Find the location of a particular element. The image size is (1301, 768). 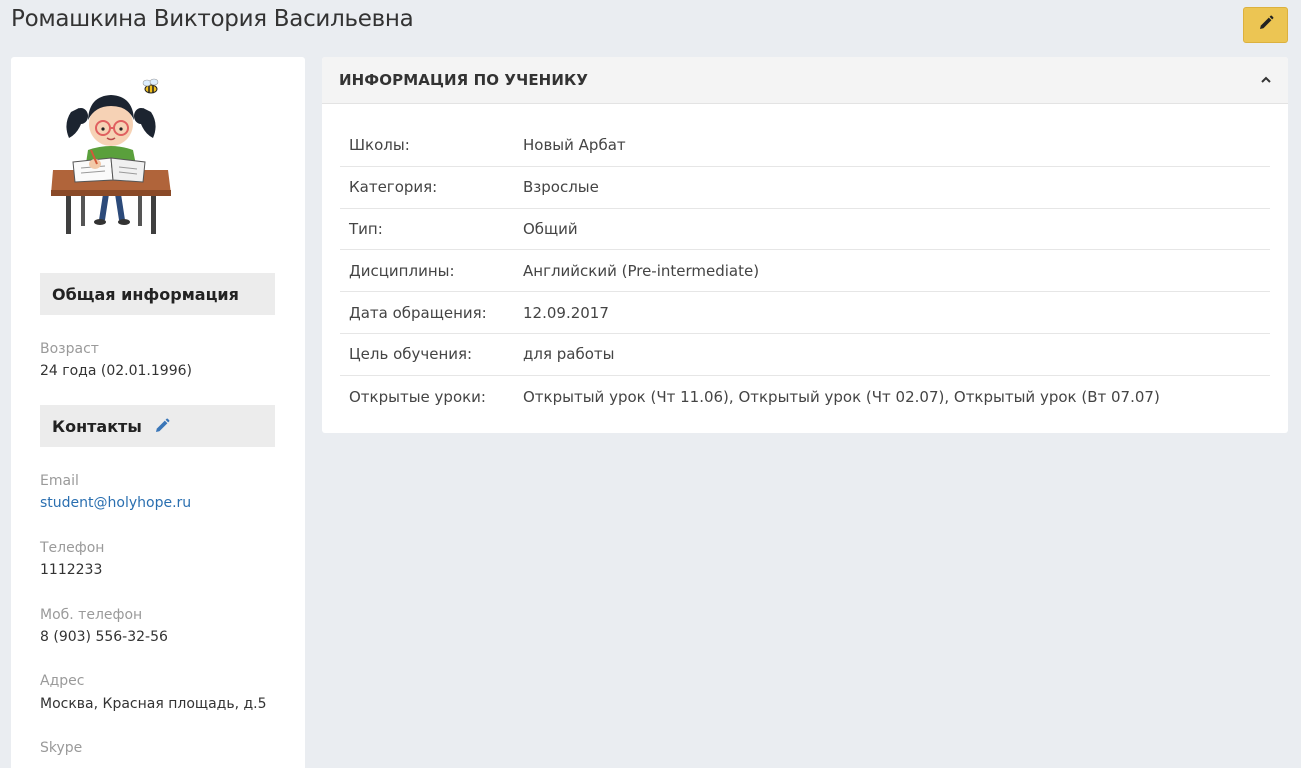

page-title: Ромашкина Виктория Васильевна is located at coordinates (212, 19).